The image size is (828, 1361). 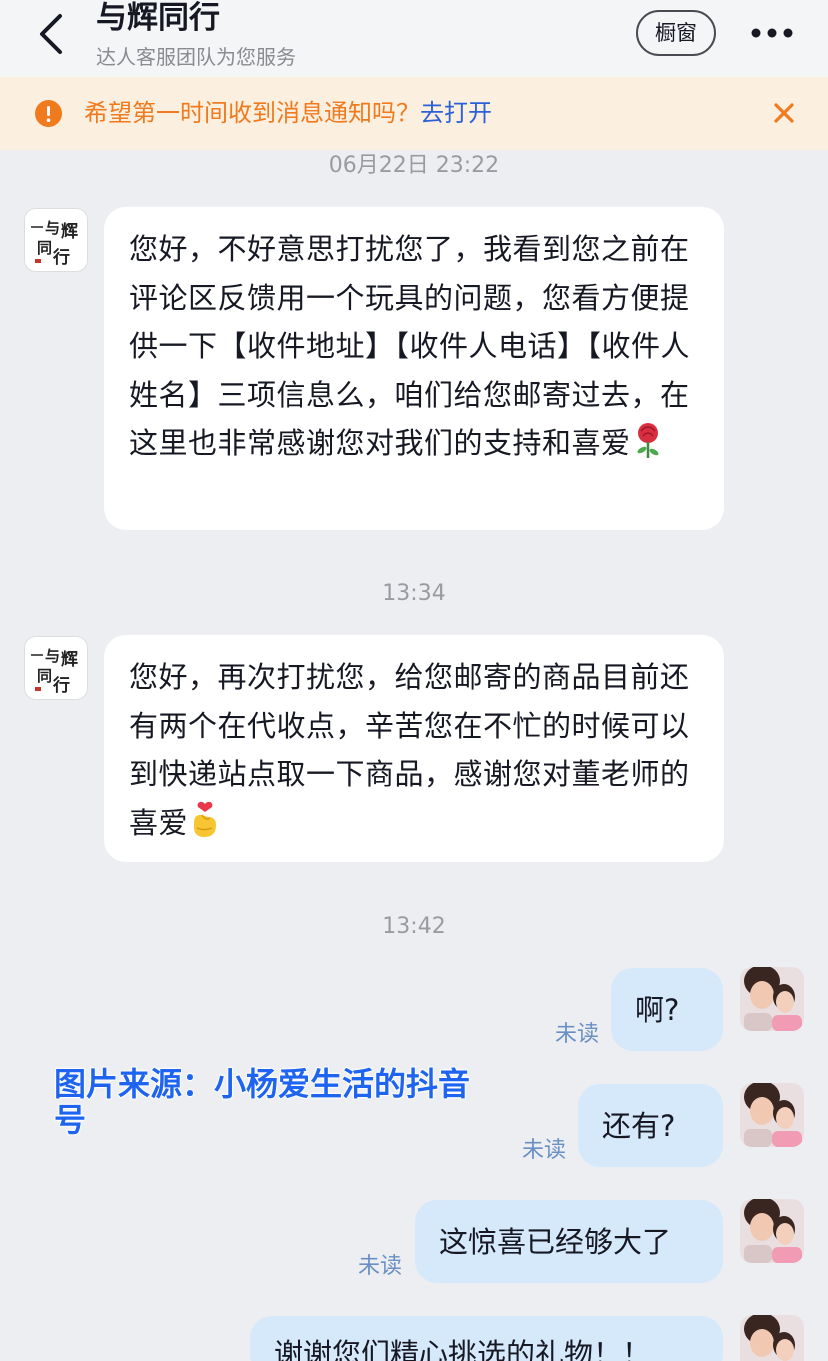 I want to click on back-arrow-icon, so click(x=50, y=34).